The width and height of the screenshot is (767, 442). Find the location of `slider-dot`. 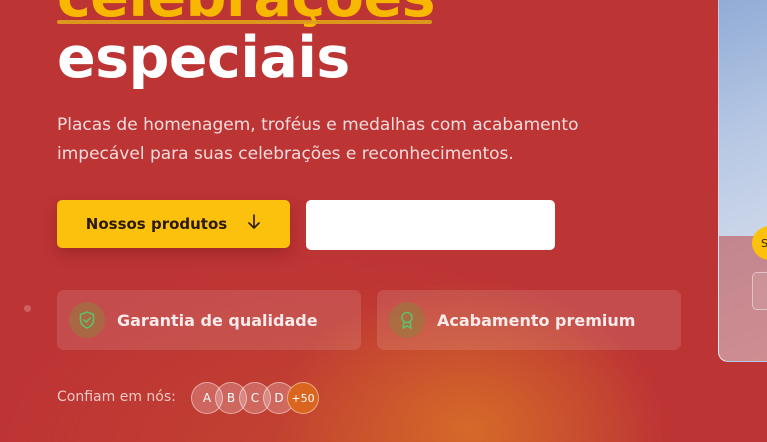

slider-dot is located at coordinates (27, 308).